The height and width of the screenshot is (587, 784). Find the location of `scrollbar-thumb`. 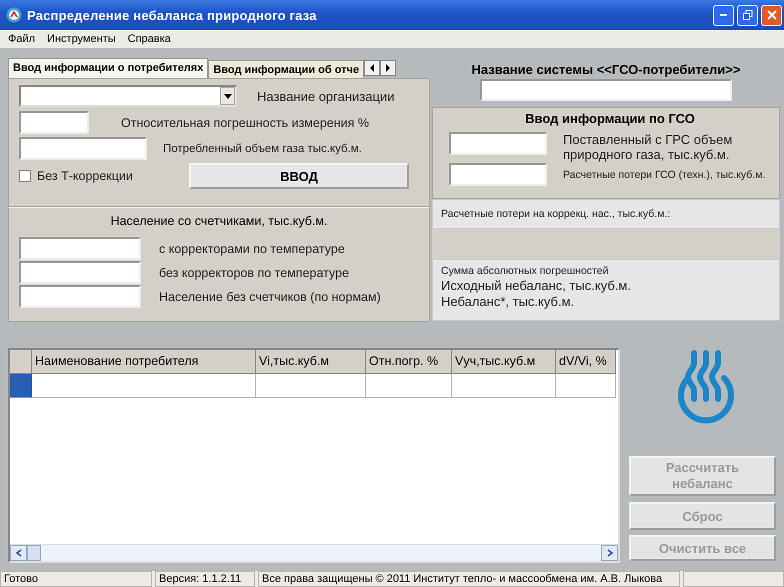

scrollbar-thumb is located at coordinates (34, 553).